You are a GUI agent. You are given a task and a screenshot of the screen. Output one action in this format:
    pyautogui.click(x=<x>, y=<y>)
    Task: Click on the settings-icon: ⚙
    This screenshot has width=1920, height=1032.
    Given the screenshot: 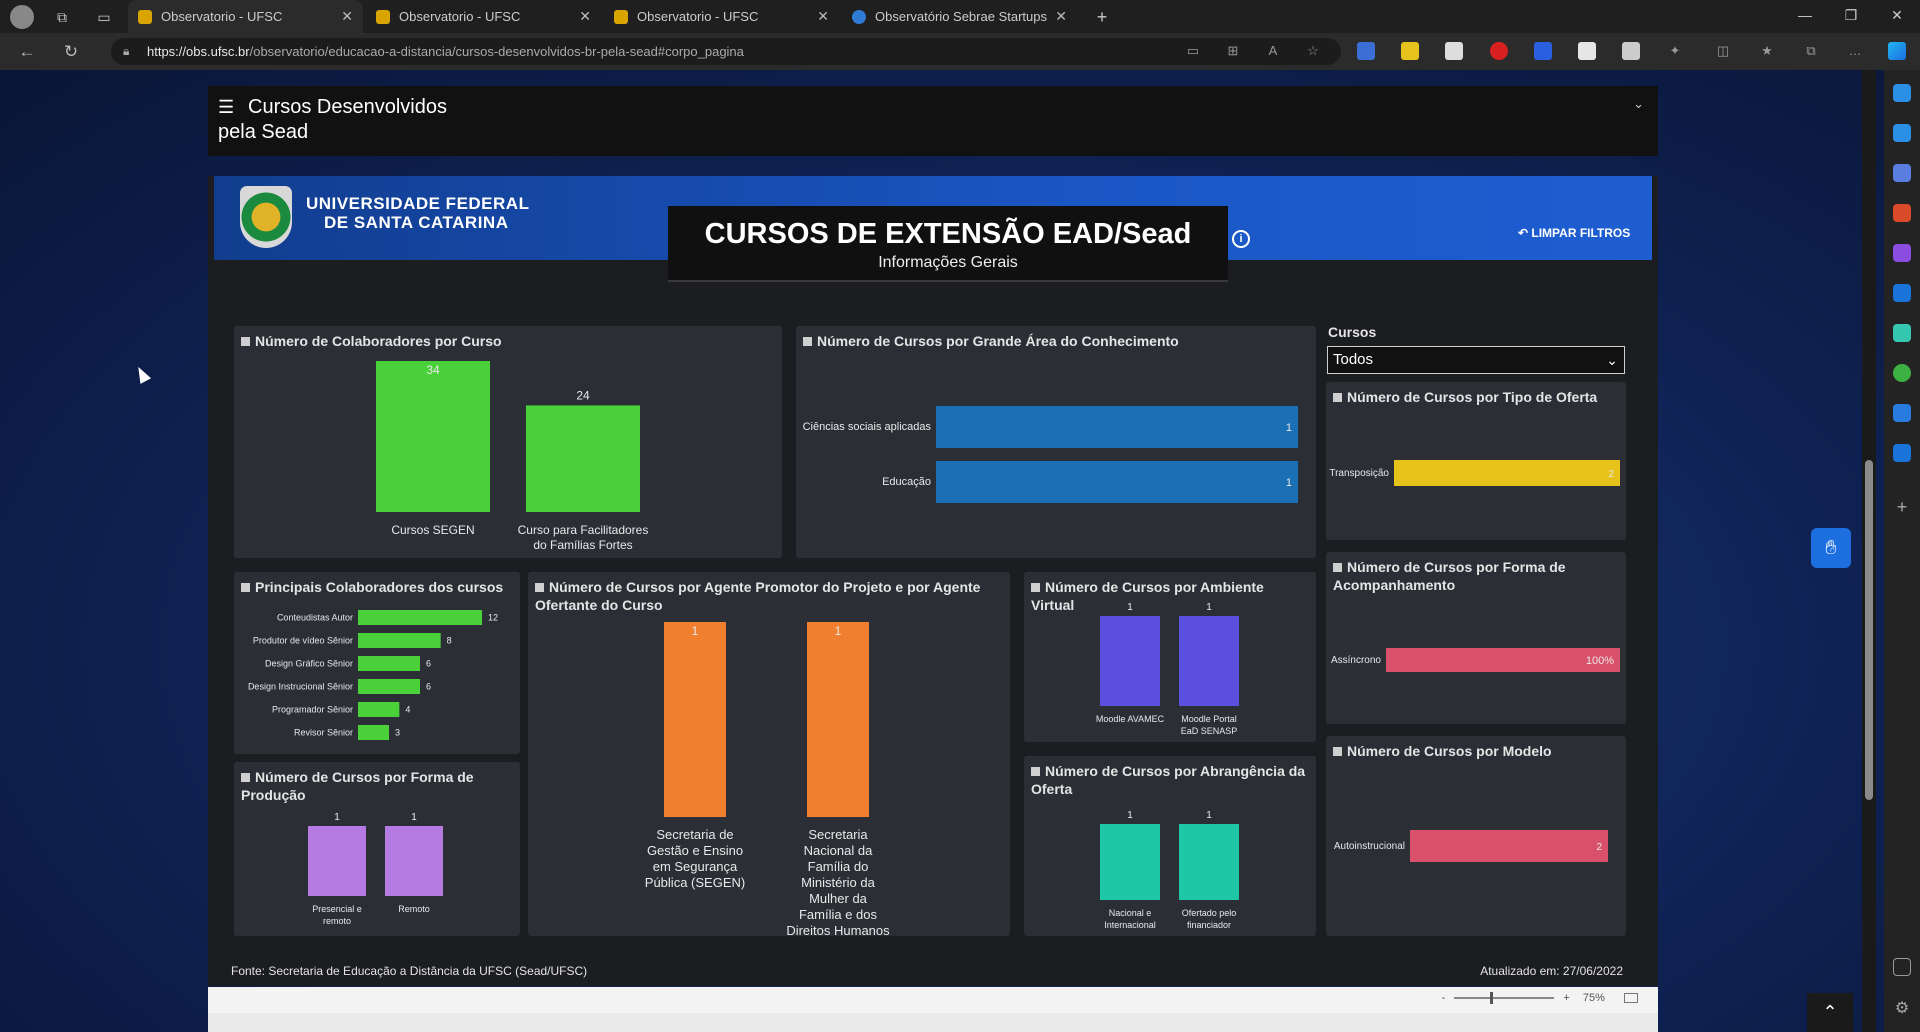 What is the action you would take?
    pyautogui.click(x=1902, y=1009)
    